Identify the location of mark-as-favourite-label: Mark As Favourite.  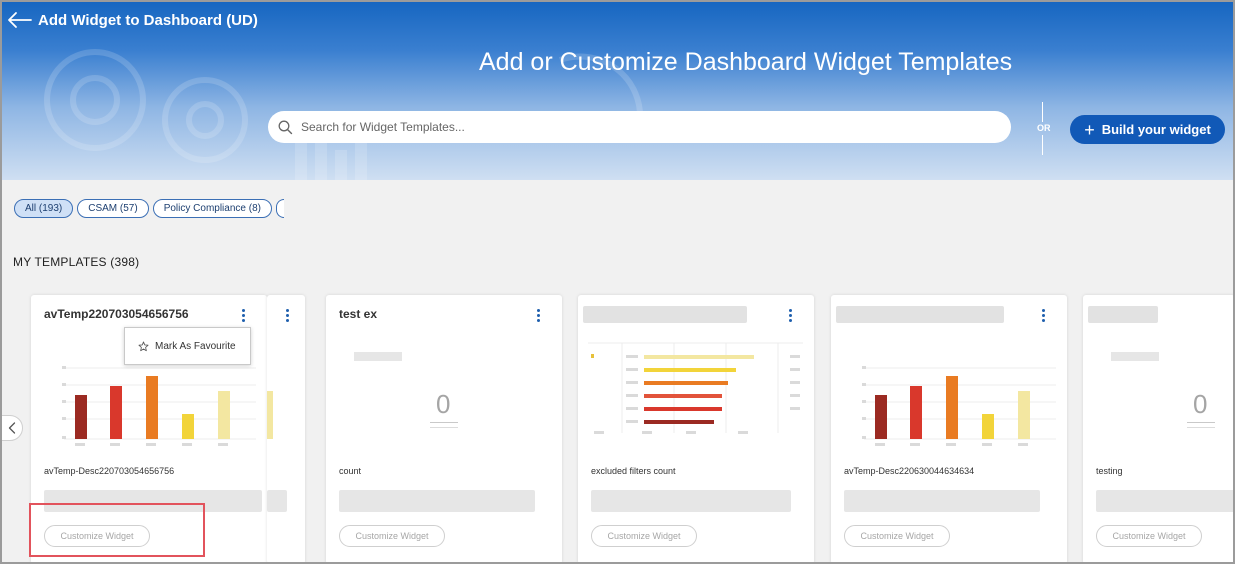
(195, 346).